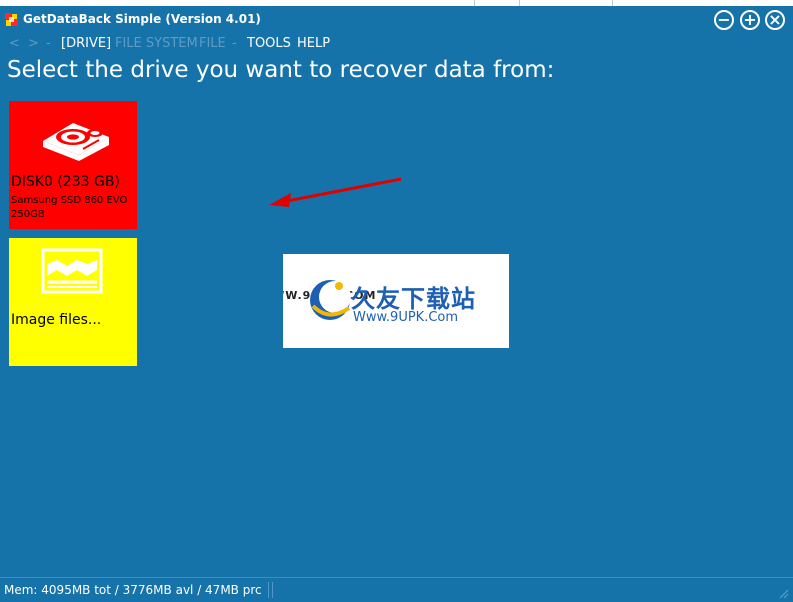 Image resolution: width=793 pixels, height=602 pixels. What do you see at coordinates (212, 43) in the screenshot?
I see `menu-file: FILE` at bounding box center [212, 43].